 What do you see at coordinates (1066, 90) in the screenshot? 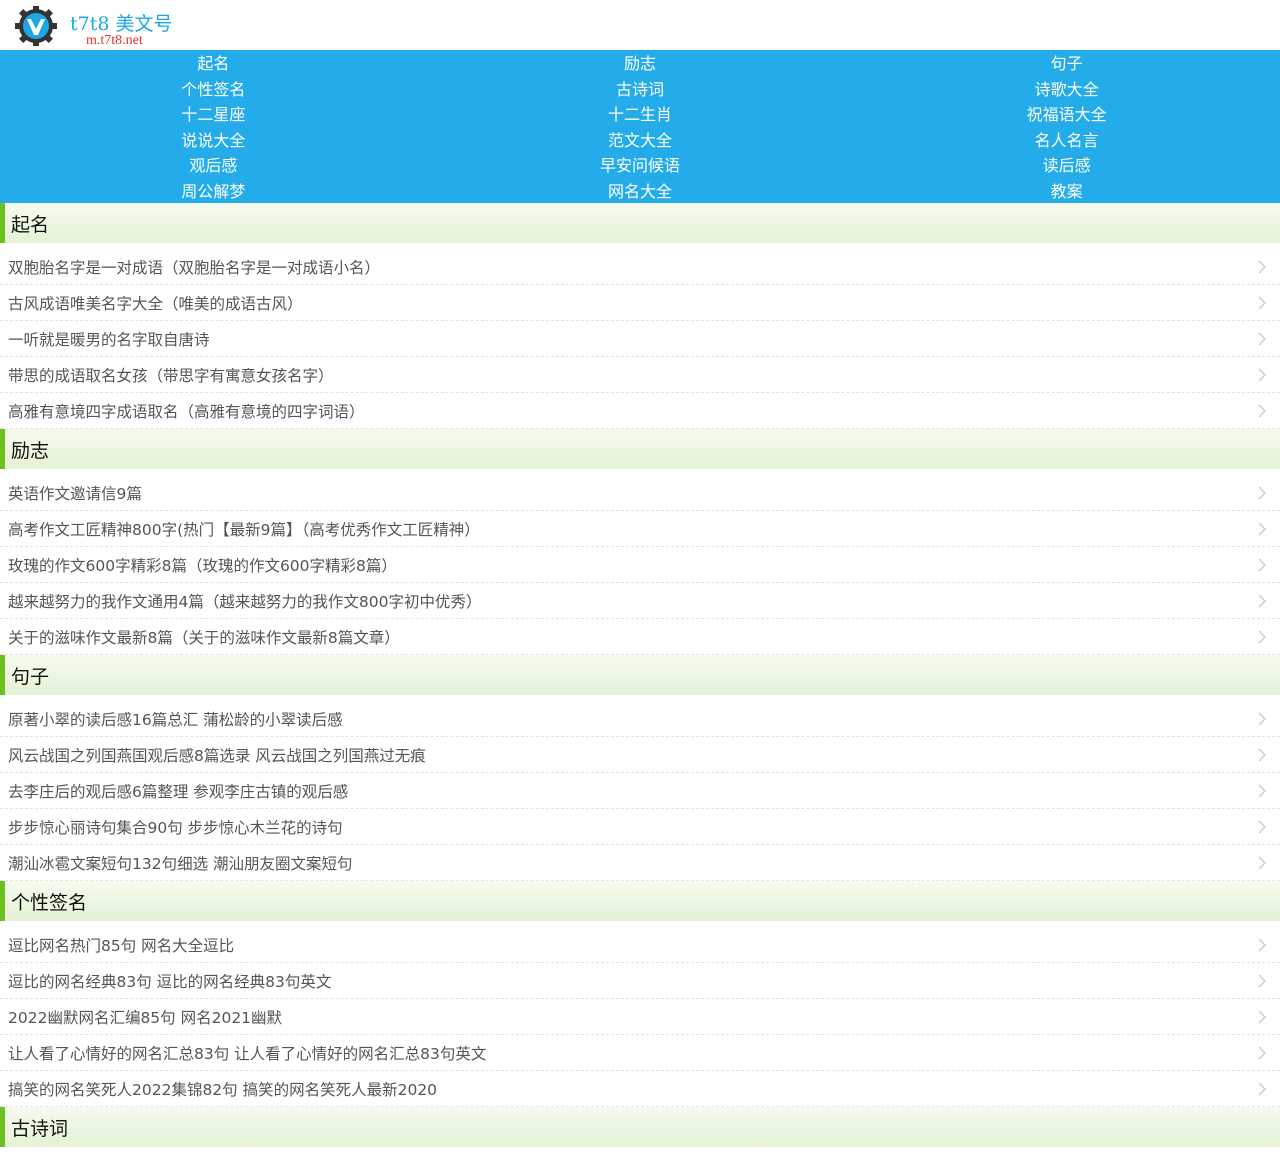
I see `nav-item: 诗歌大全` at bounding box center [1066, 90].